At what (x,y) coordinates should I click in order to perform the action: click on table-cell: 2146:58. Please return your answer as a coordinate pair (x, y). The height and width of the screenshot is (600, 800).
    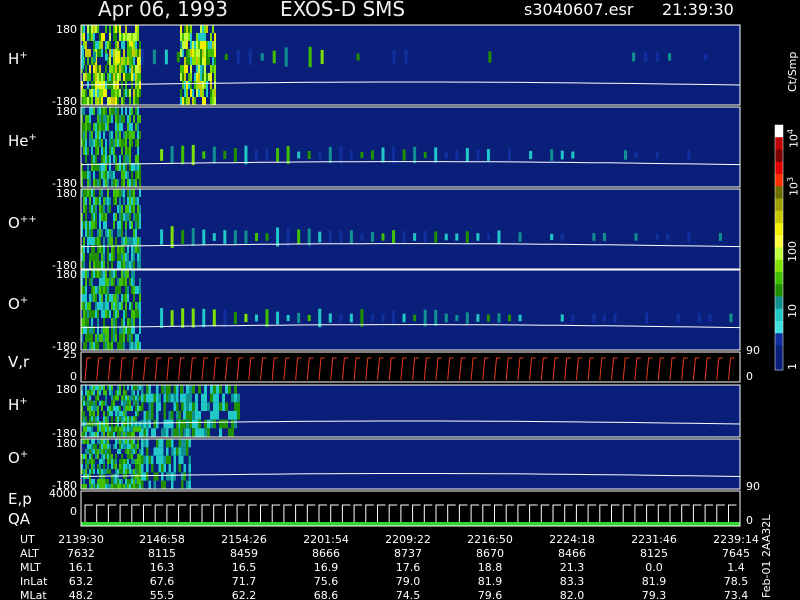
    Looking at the image, I should click on (162, 539).